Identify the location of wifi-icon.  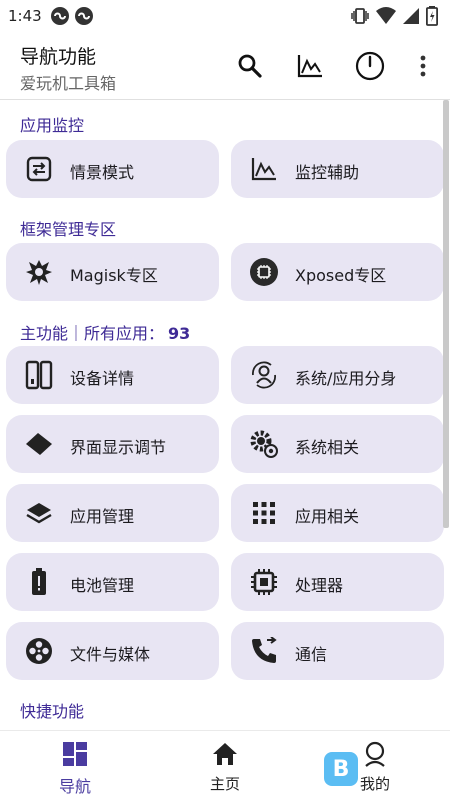
(386, 15).